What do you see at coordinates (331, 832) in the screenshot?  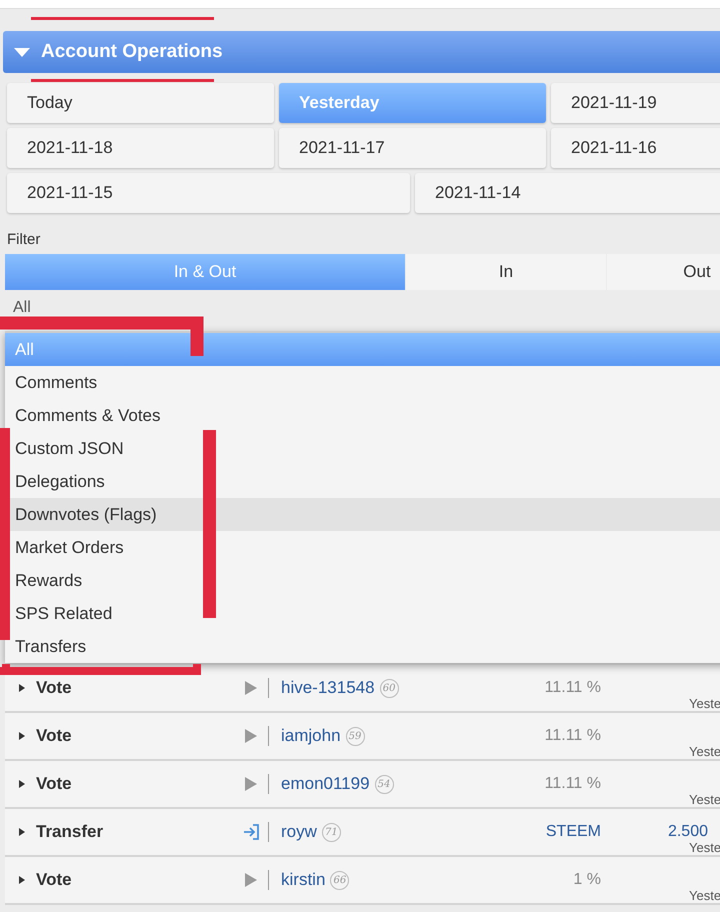 I see `reputation-badge: 71` at bounding box center [331, 832].